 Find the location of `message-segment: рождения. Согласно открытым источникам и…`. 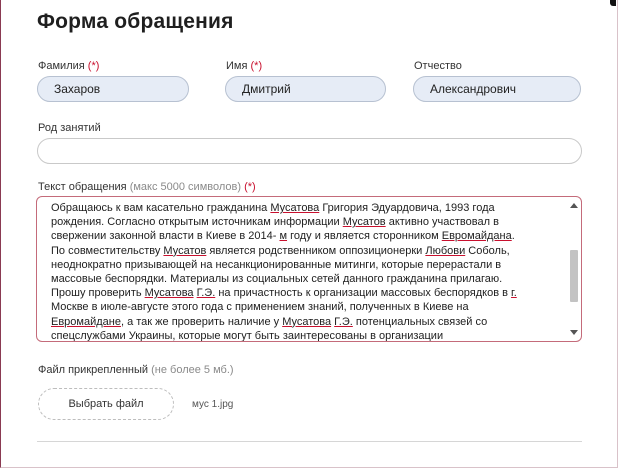

message-segment: рождения. Согласно открытым источникам и… is located at coordinates (197, 222).